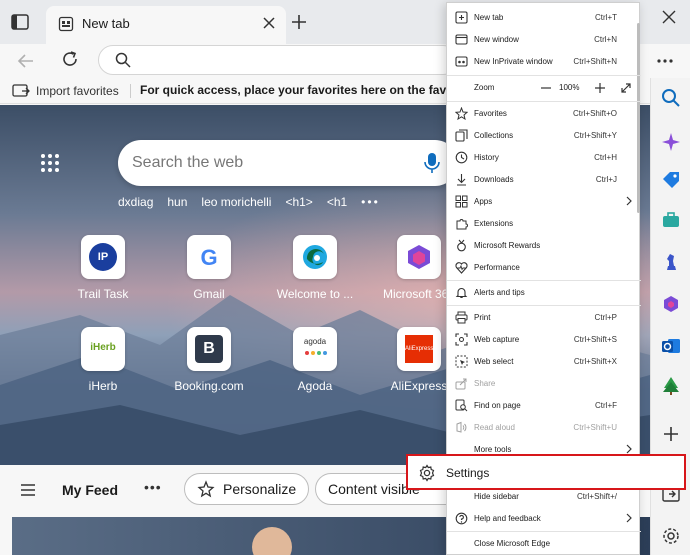  Describe the element at coordinates (546, 472) in the screenshot. I see `menu-item-settings: Settings` at that location.